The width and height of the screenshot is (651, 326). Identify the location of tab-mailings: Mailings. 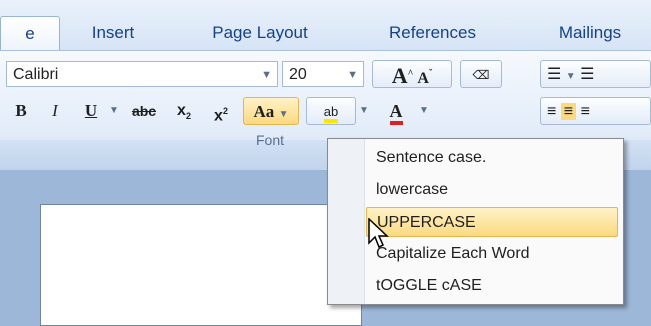
(590, 33).